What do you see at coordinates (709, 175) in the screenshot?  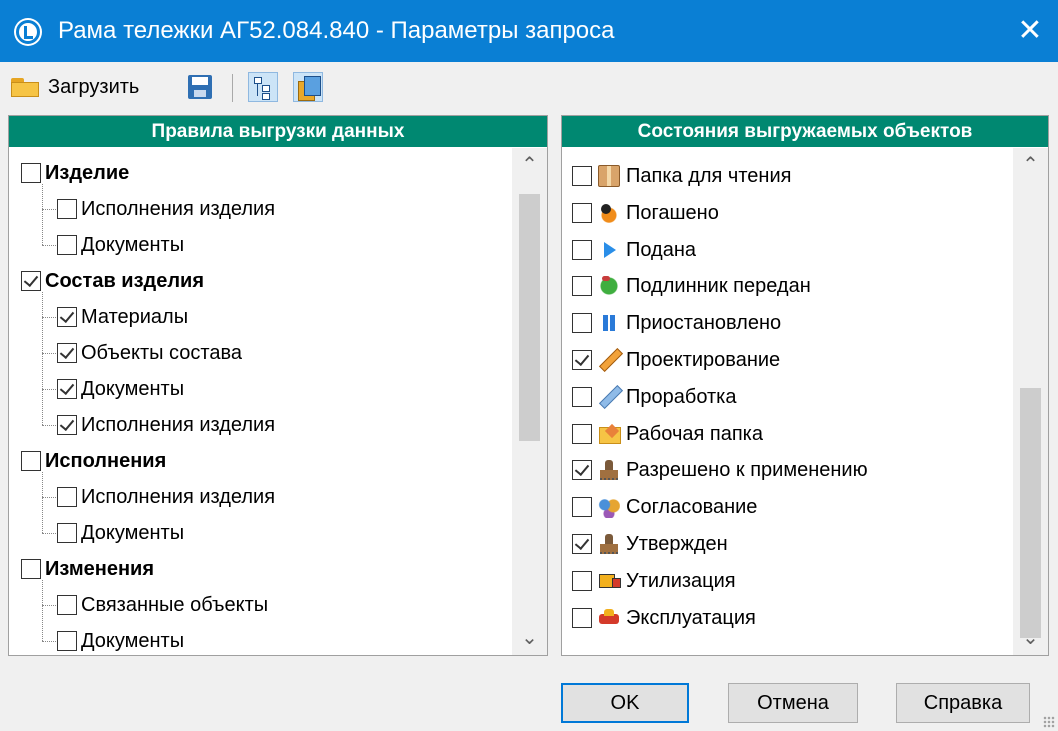 I see `state-label: Папка для чтения` at bounding box center [709, 175].